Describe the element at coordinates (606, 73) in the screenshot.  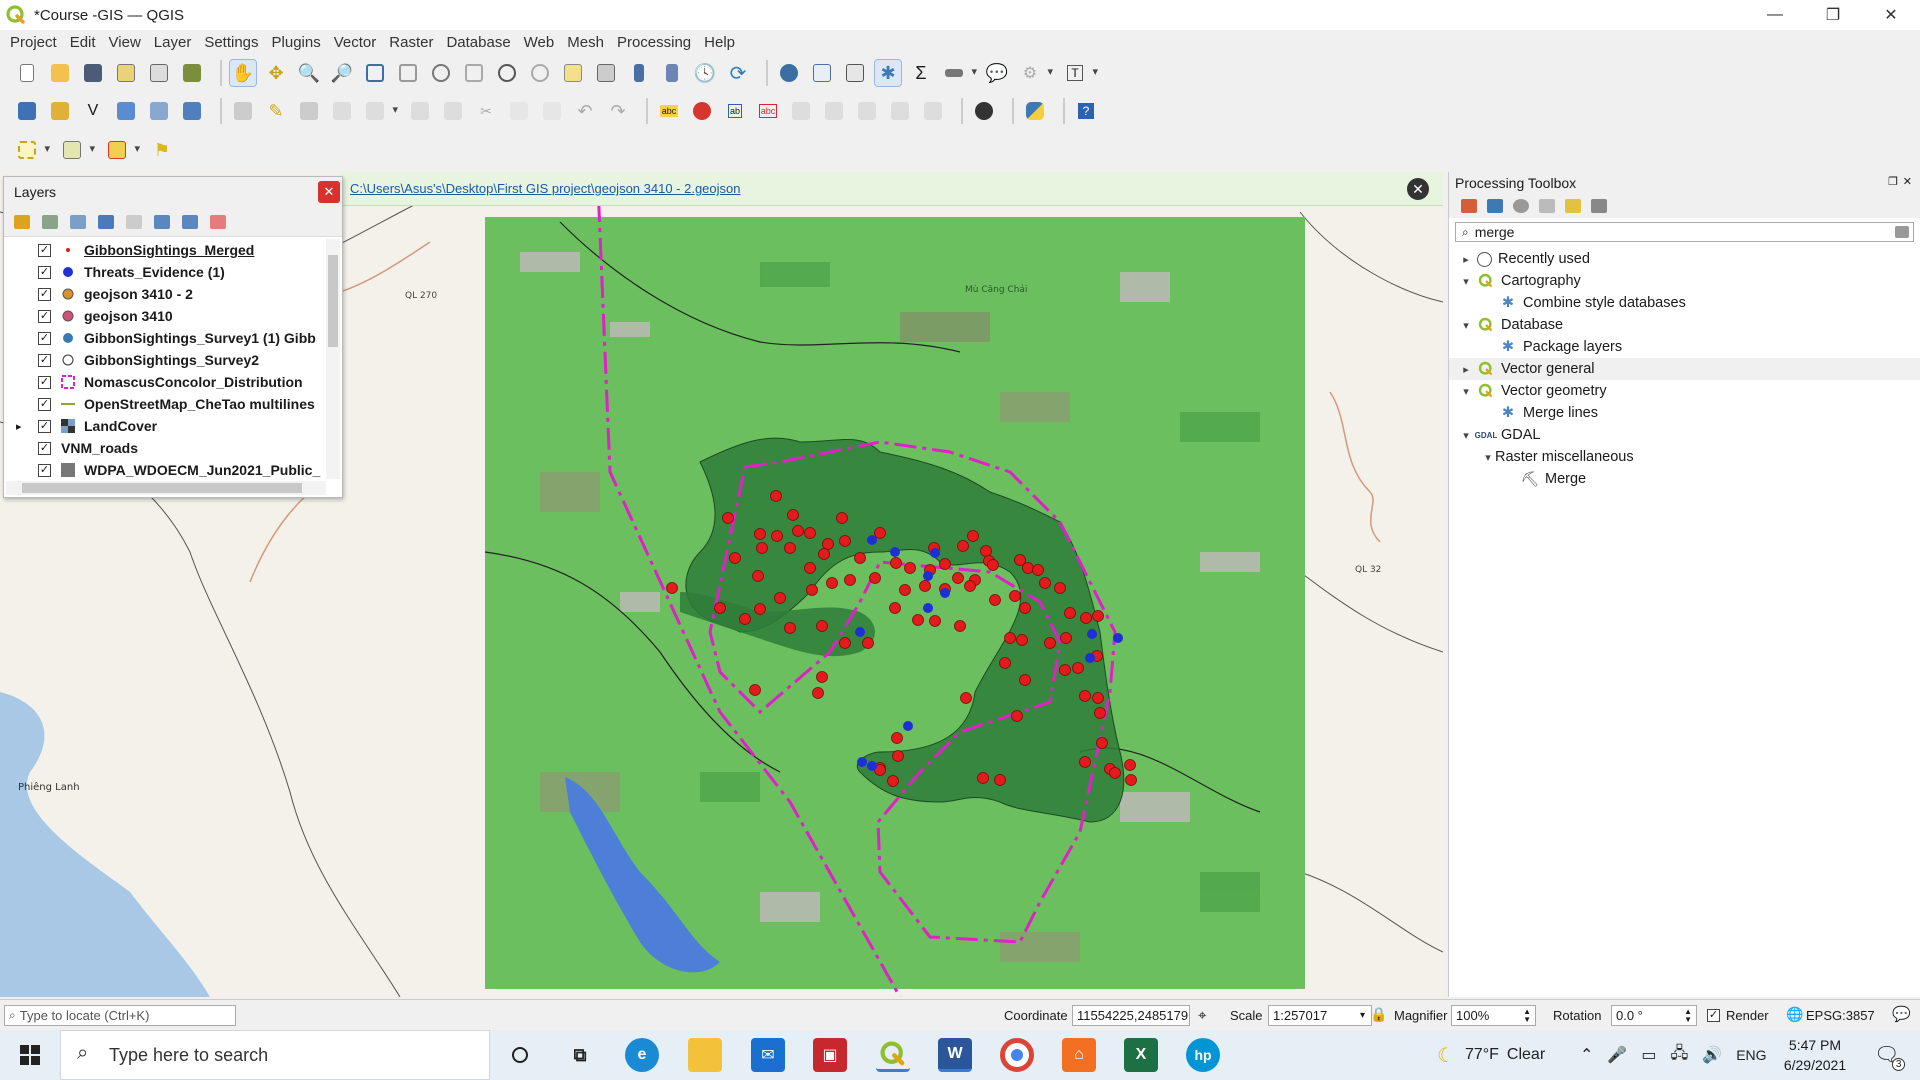
I see `new-3d-view-button` at that location.